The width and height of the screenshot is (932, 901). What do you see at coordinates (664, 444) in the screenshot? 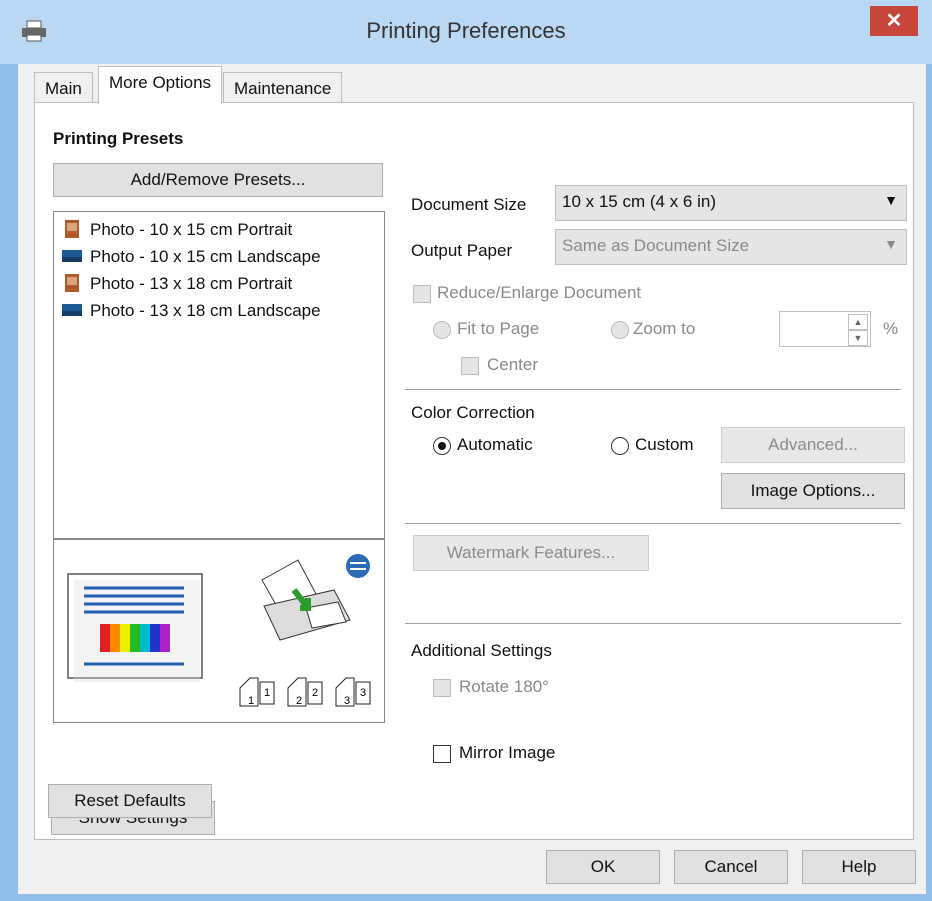
I see `custom-label: Custom` at bounding box center [664, 444].